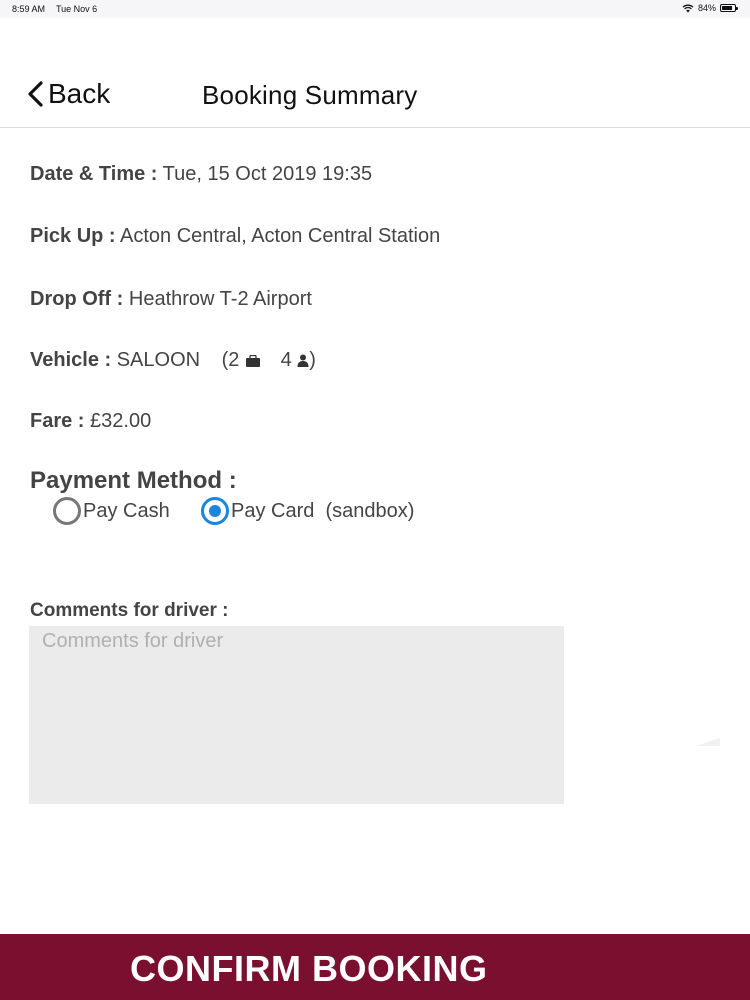 The width and height of the screenshot is (750, 1000). What do you see at coordinates (269, 360) in the screenshot?
I see `vehicle-capacity: (2 4 )` at bounding box center [269, 360].